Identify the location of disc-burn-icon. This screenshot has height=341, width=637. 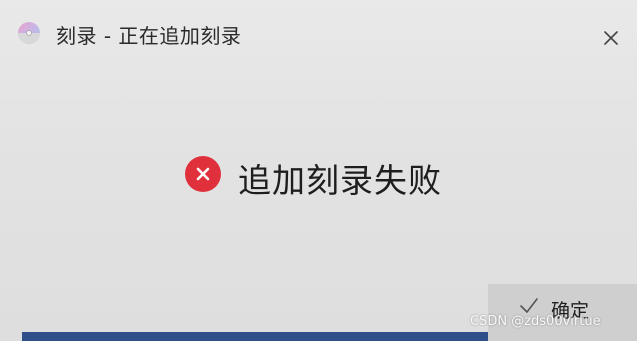
(29, 33).